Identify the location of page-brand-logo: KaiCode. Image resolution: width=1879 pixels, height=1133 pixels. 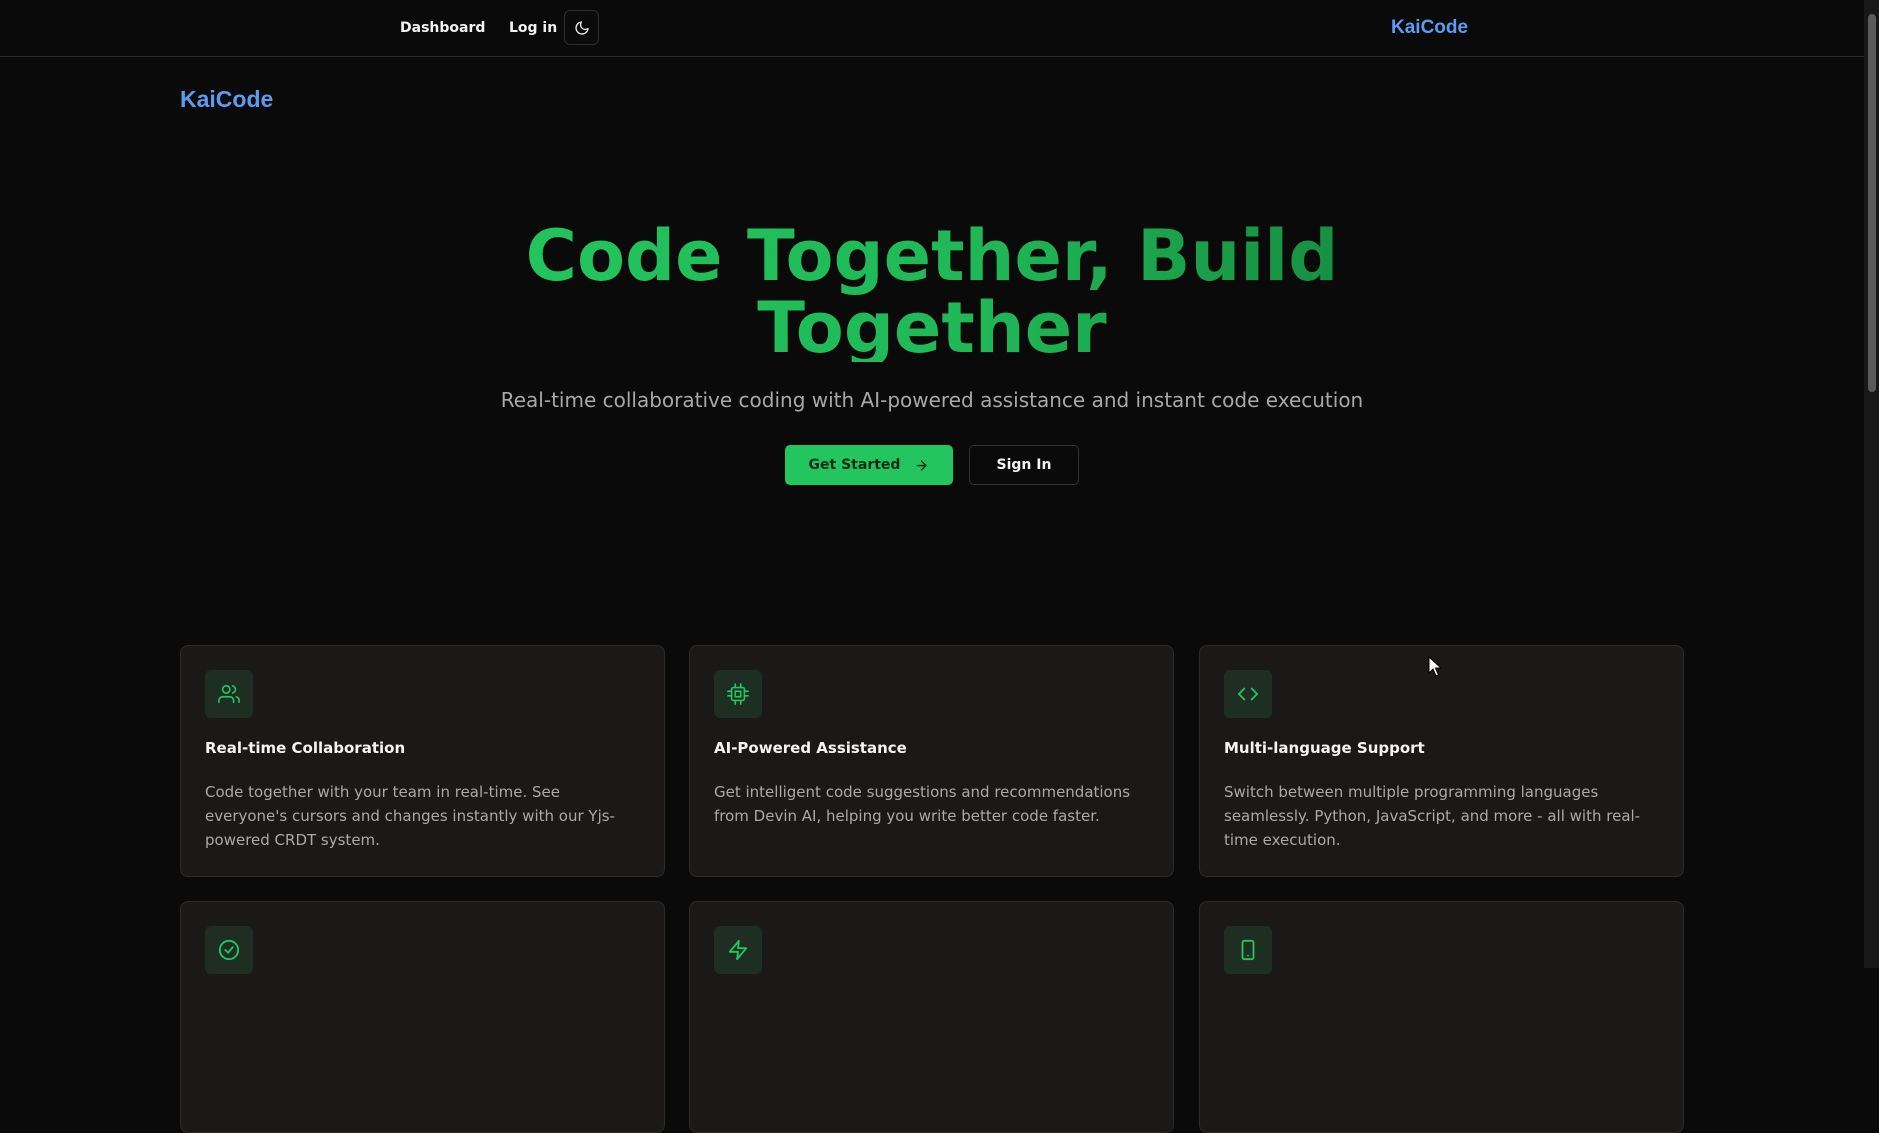
(226, 99).